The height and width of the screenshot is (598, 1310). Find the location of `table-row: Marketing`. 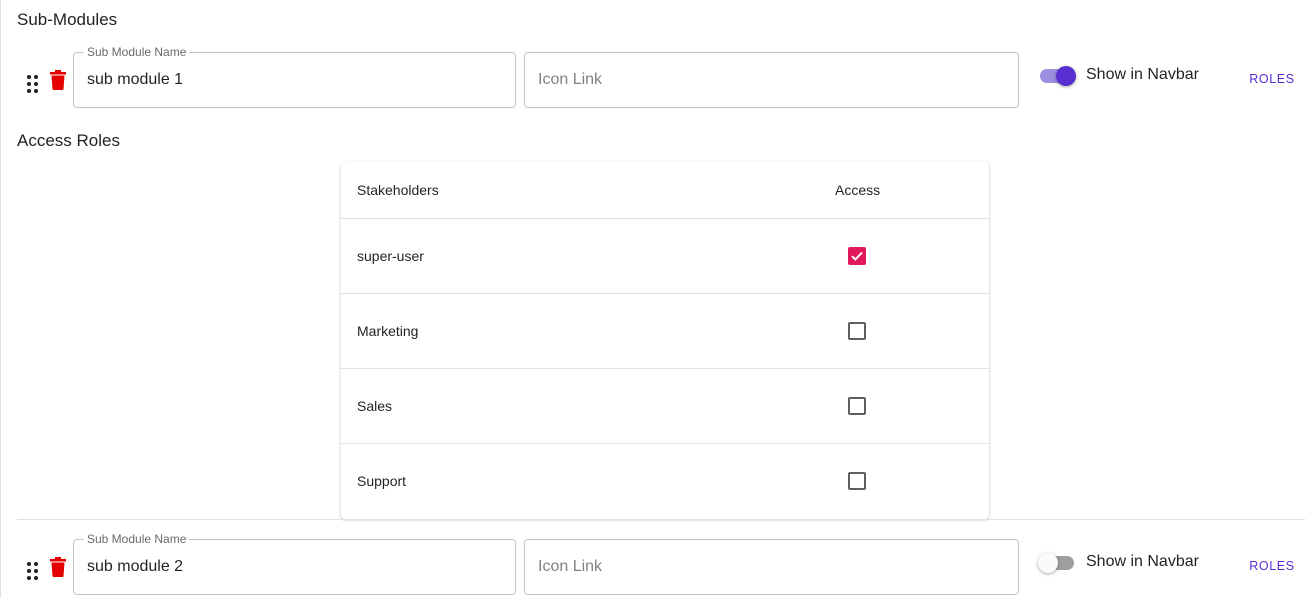

table-row: Marketing is located at coordinates (665, 331).